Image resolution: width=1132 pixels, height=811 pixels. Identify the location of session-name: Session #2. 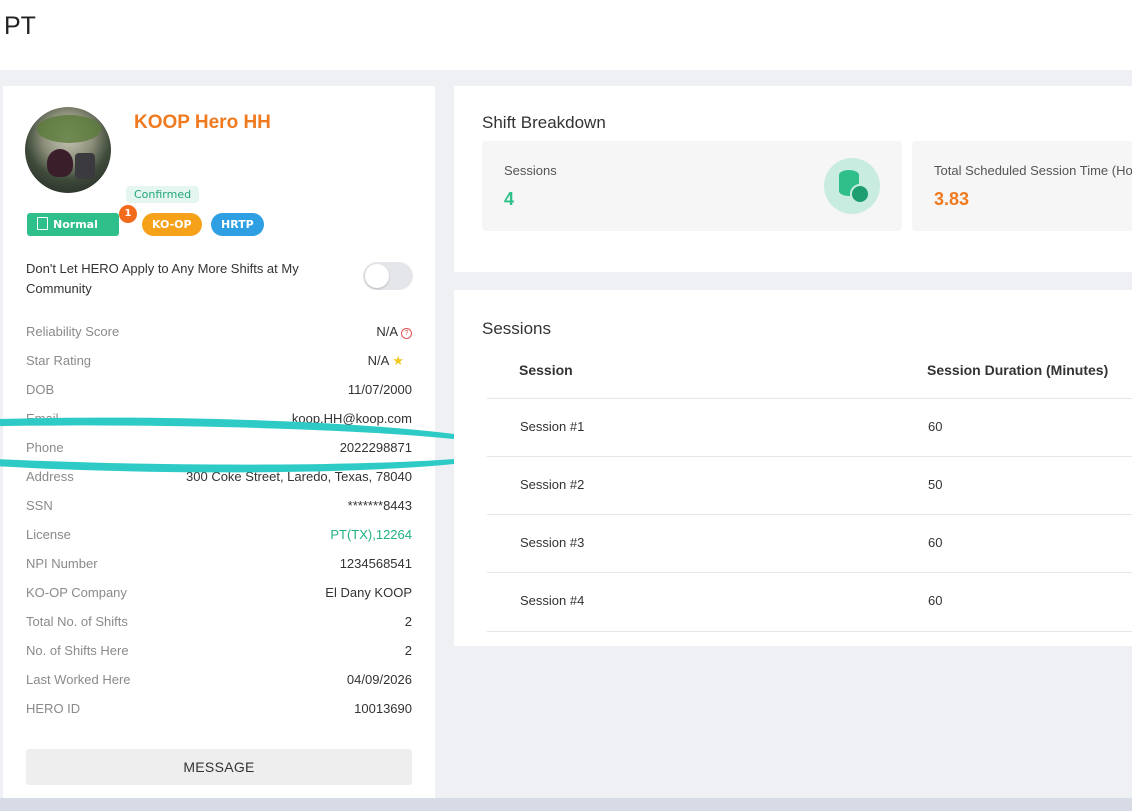
(552, 484).